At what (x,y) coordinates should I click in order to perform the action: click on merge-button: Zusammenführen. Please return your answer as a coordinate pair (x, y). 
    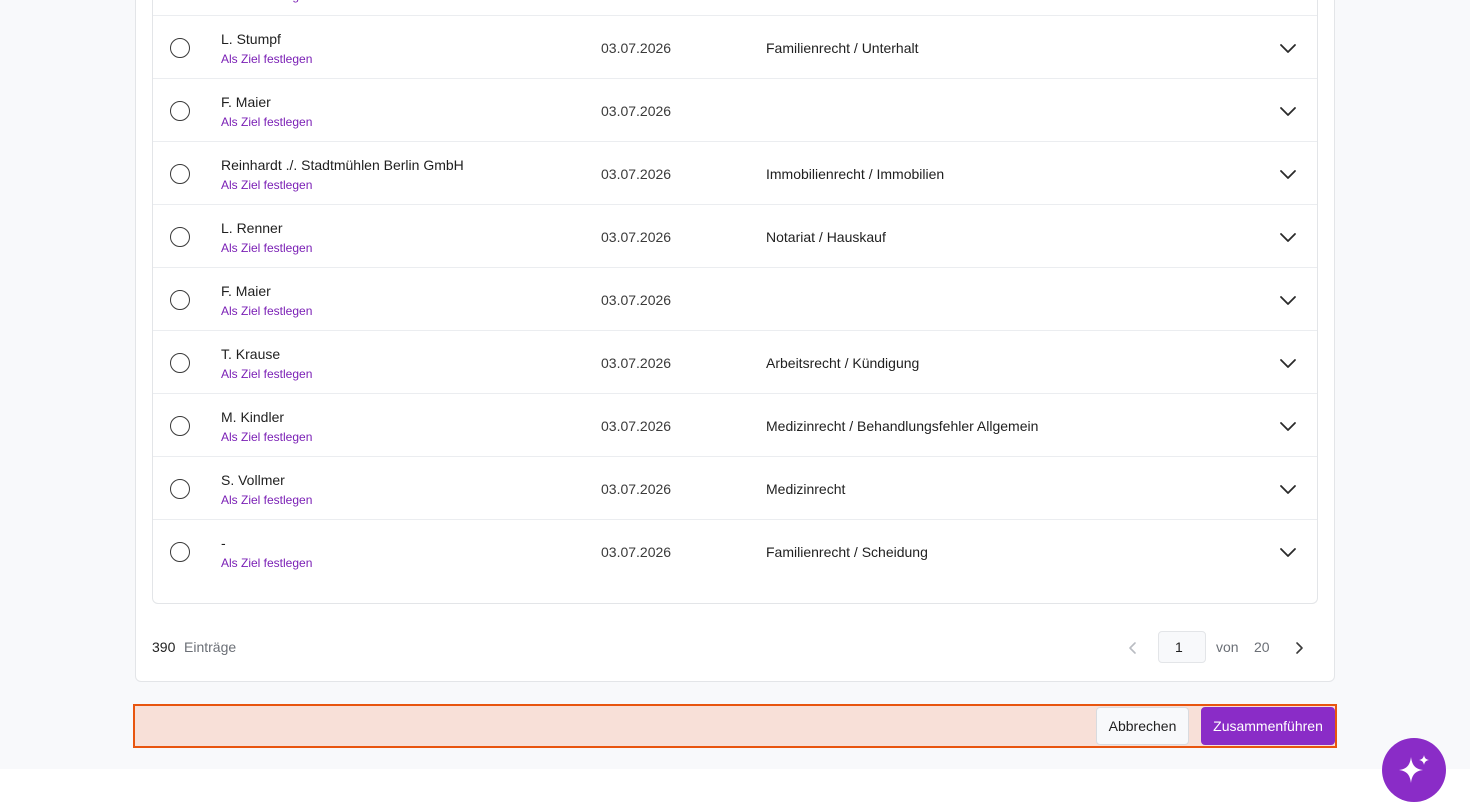
    Looking at the image, I should click on (1268, 726).